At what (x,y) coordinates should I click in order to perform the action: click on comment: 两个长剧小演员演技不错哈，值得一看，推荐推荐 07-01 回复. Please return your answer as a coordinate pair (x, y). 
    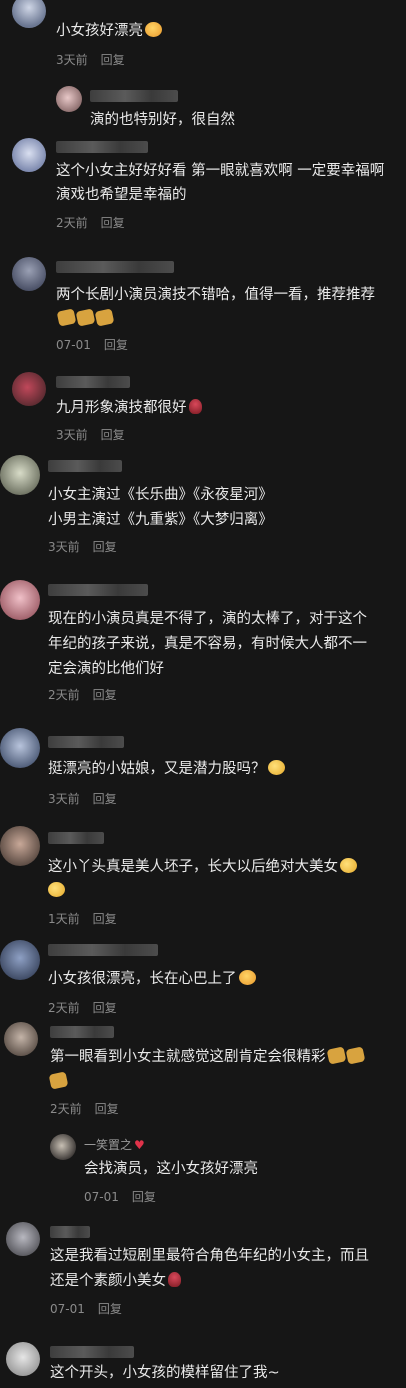
    Looking at the image, I should click on (203, 305).